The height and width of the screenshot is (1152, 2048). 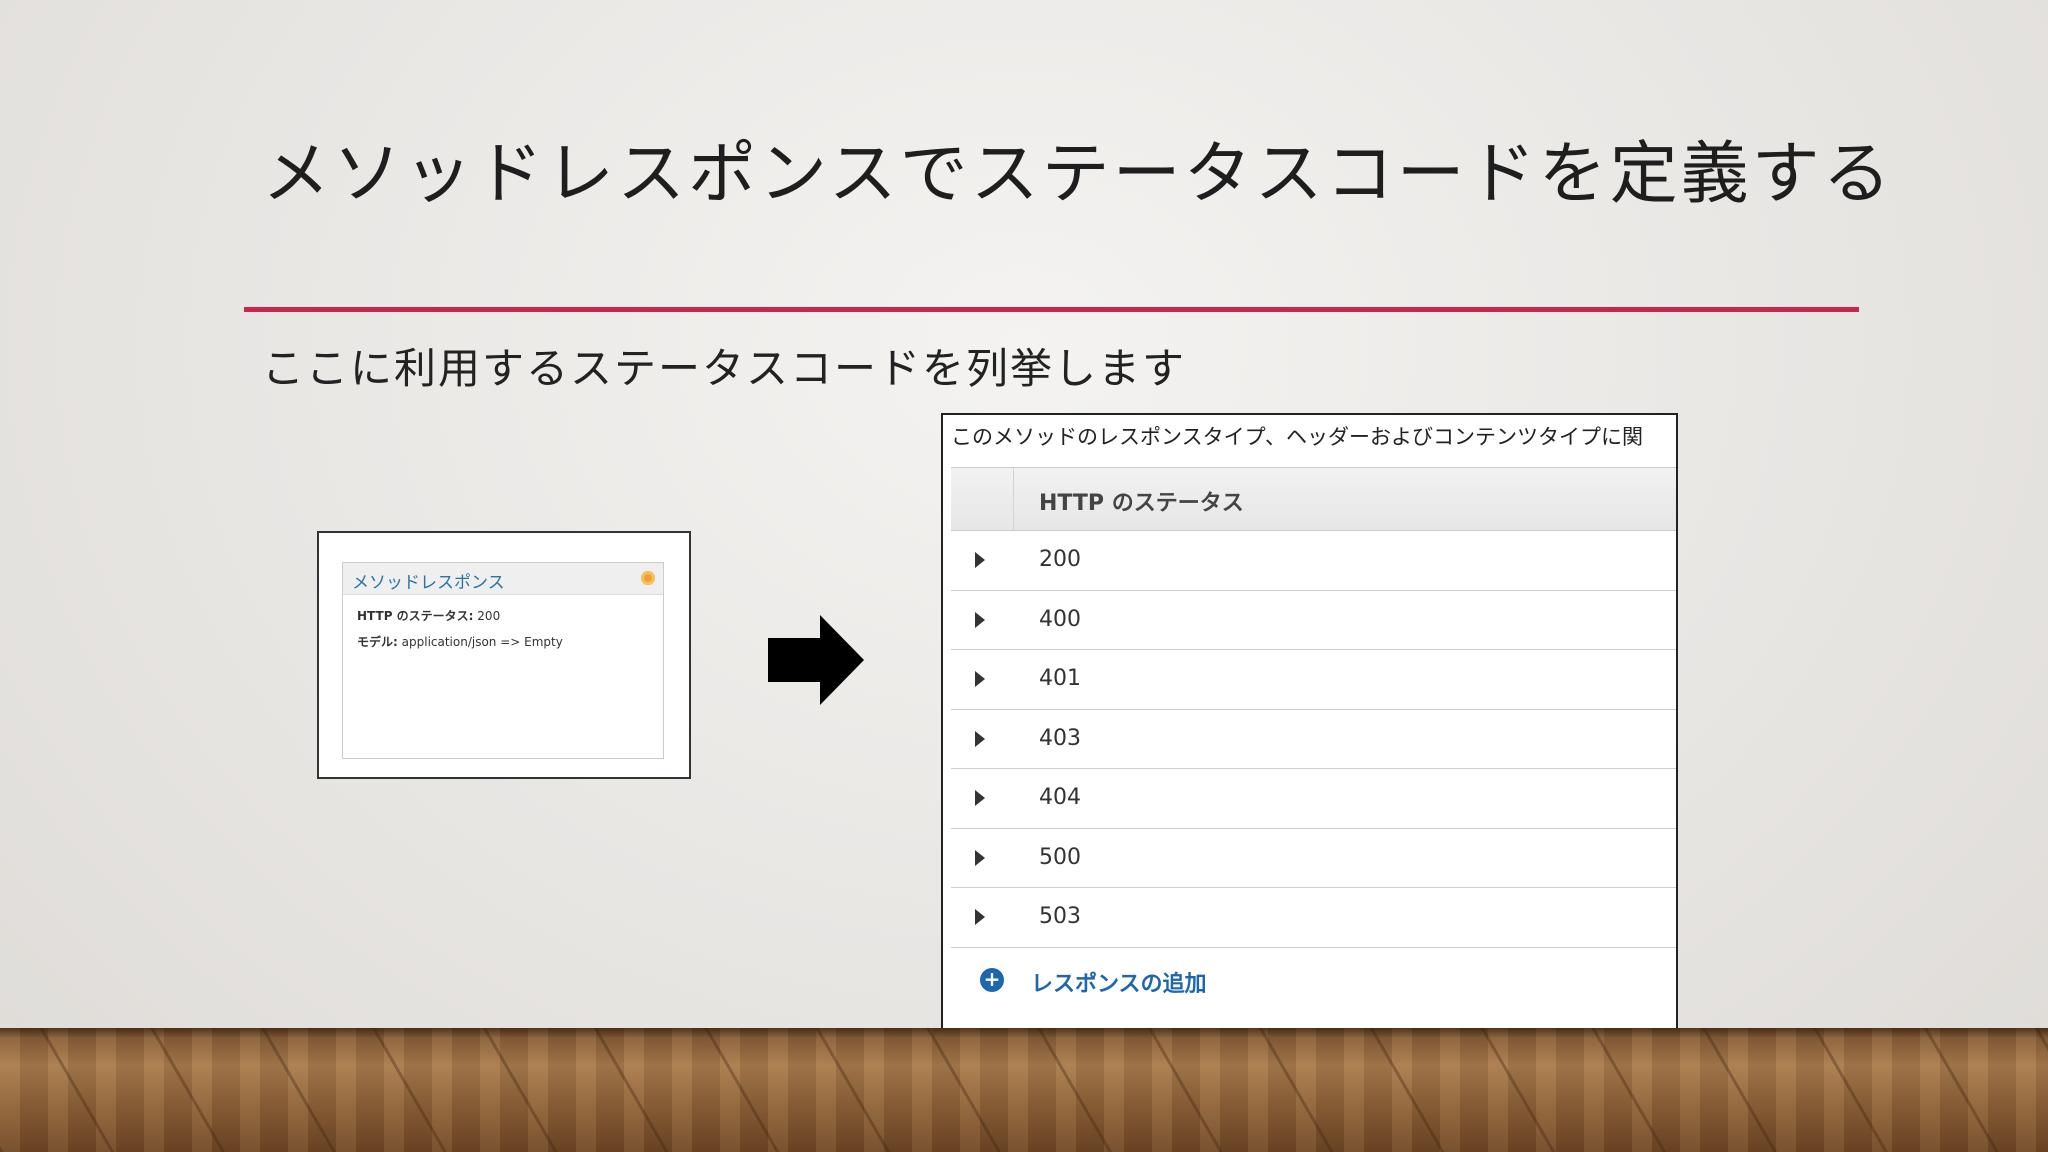 I want to click on status-code: 503, so click(x=1060, y=916).